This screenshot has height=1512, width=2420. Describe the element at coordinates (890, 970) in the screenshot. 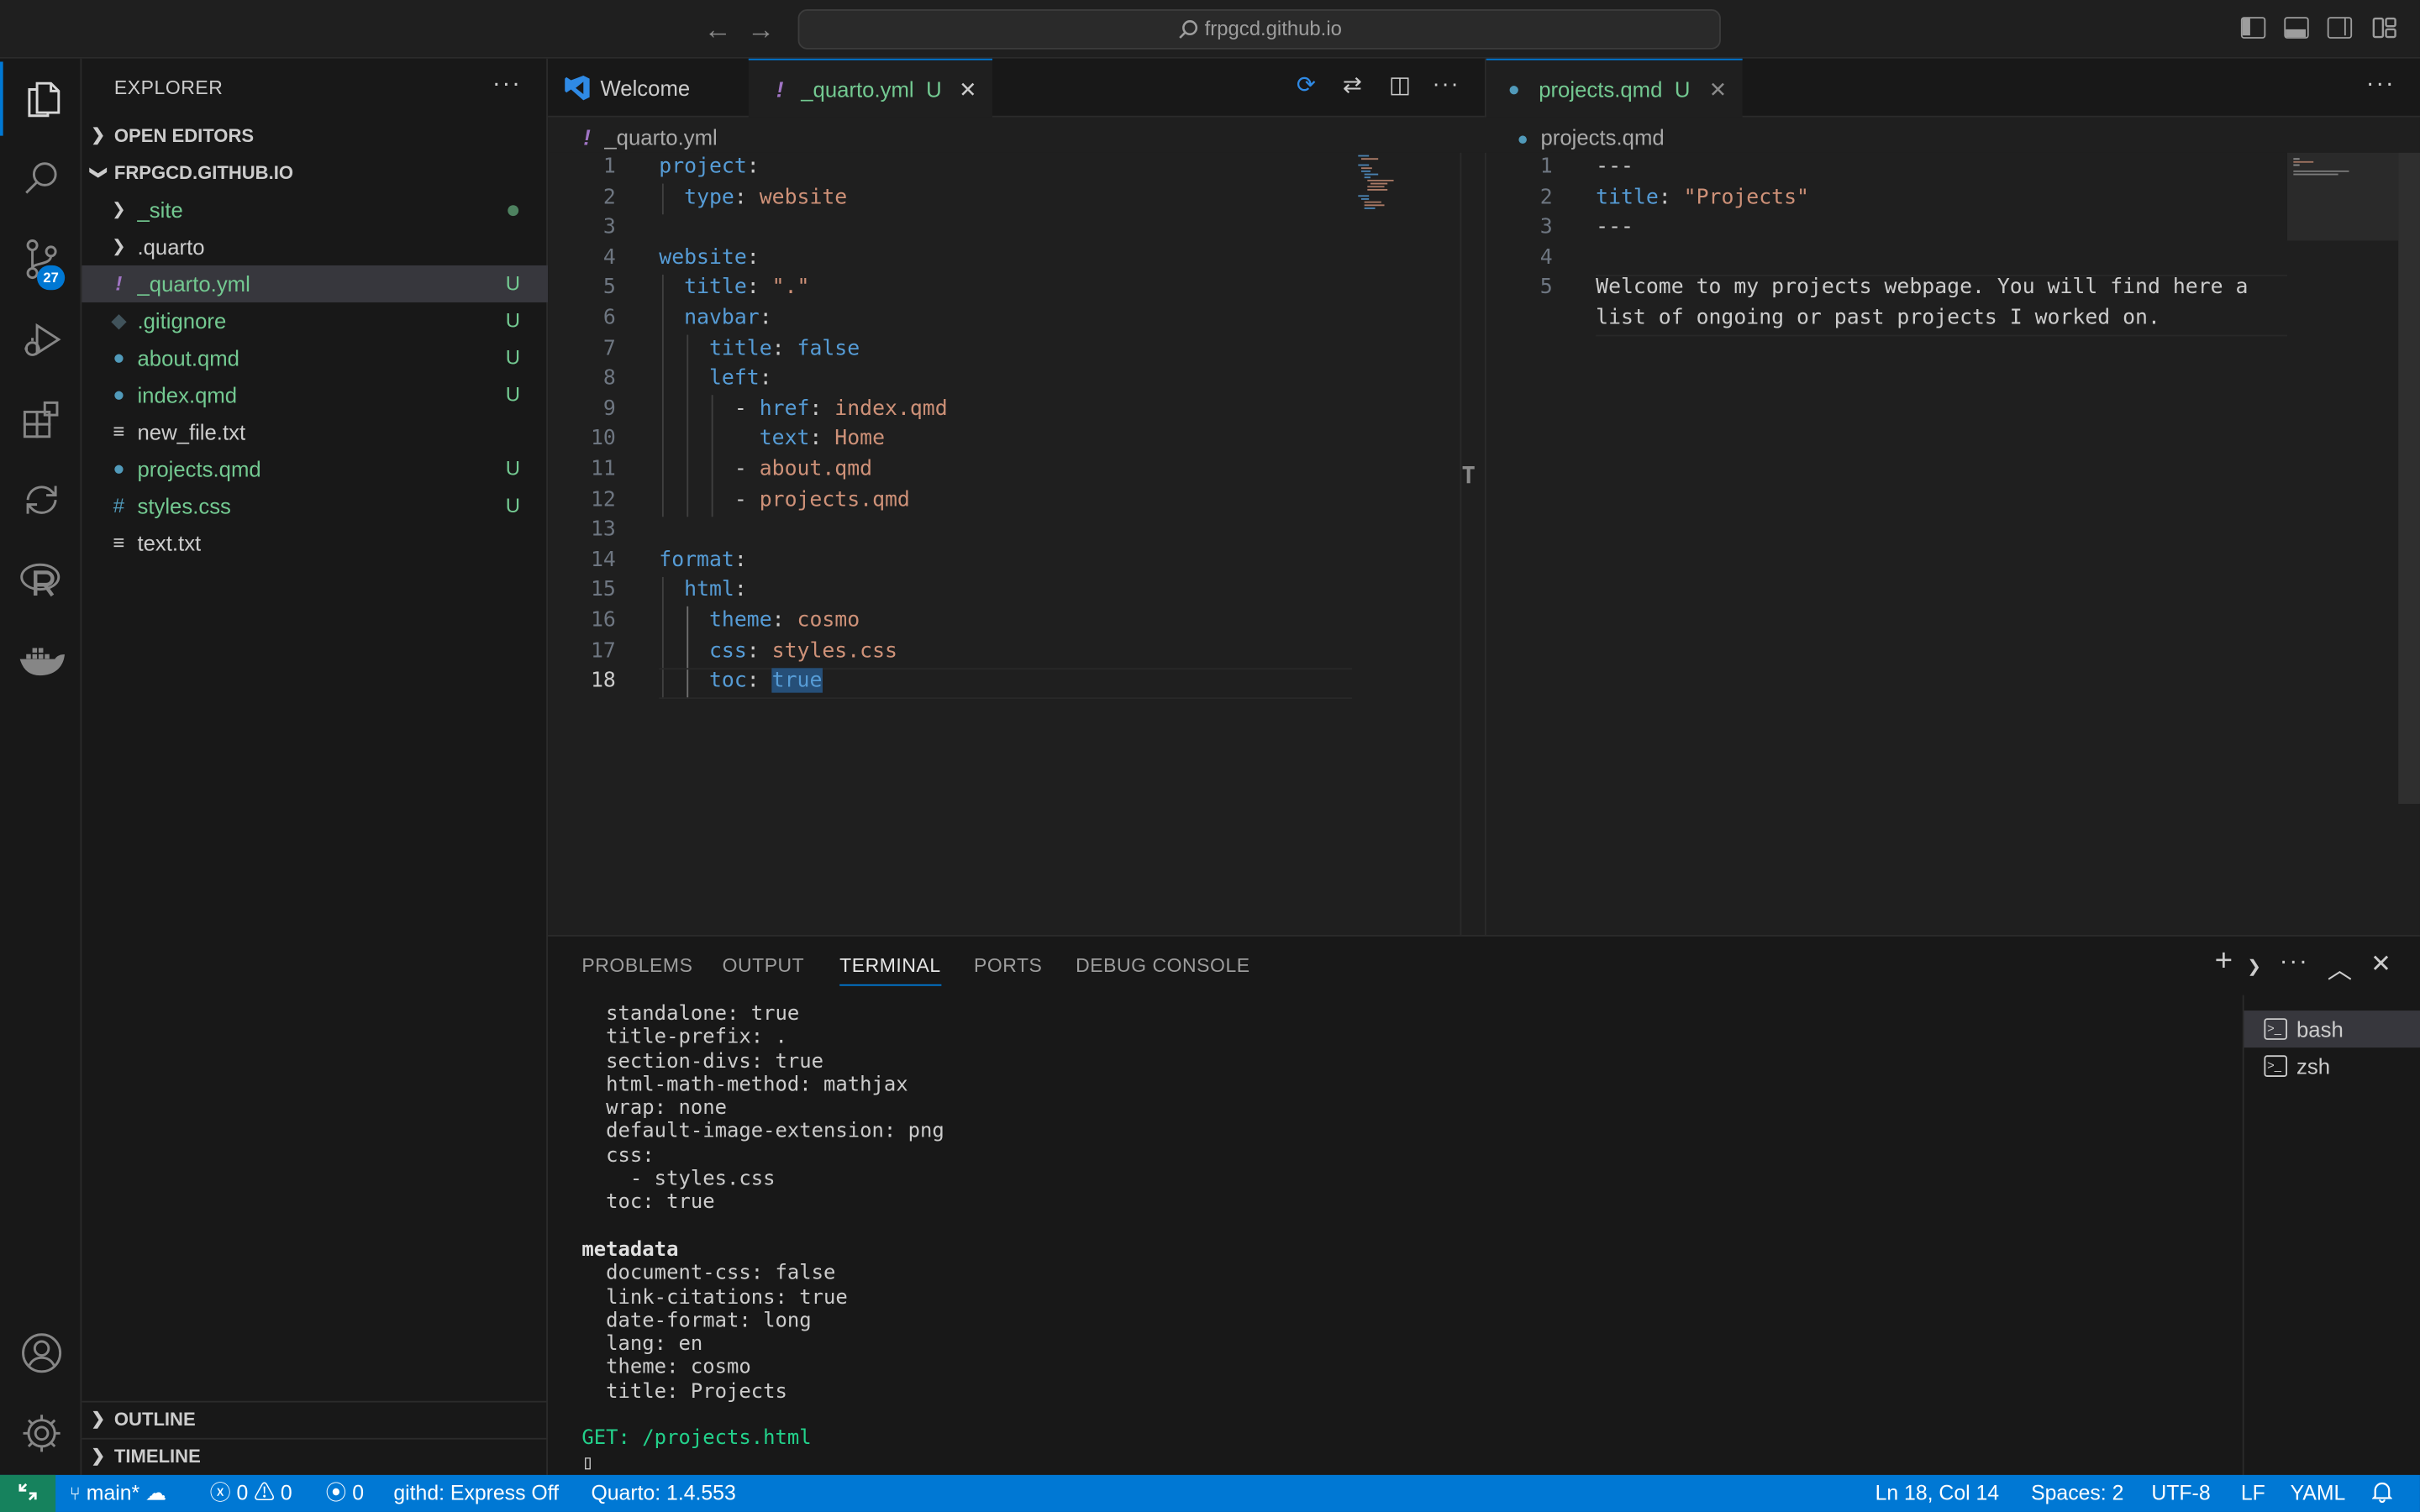

I see `tab-terminal: TERMINAL` at that location.